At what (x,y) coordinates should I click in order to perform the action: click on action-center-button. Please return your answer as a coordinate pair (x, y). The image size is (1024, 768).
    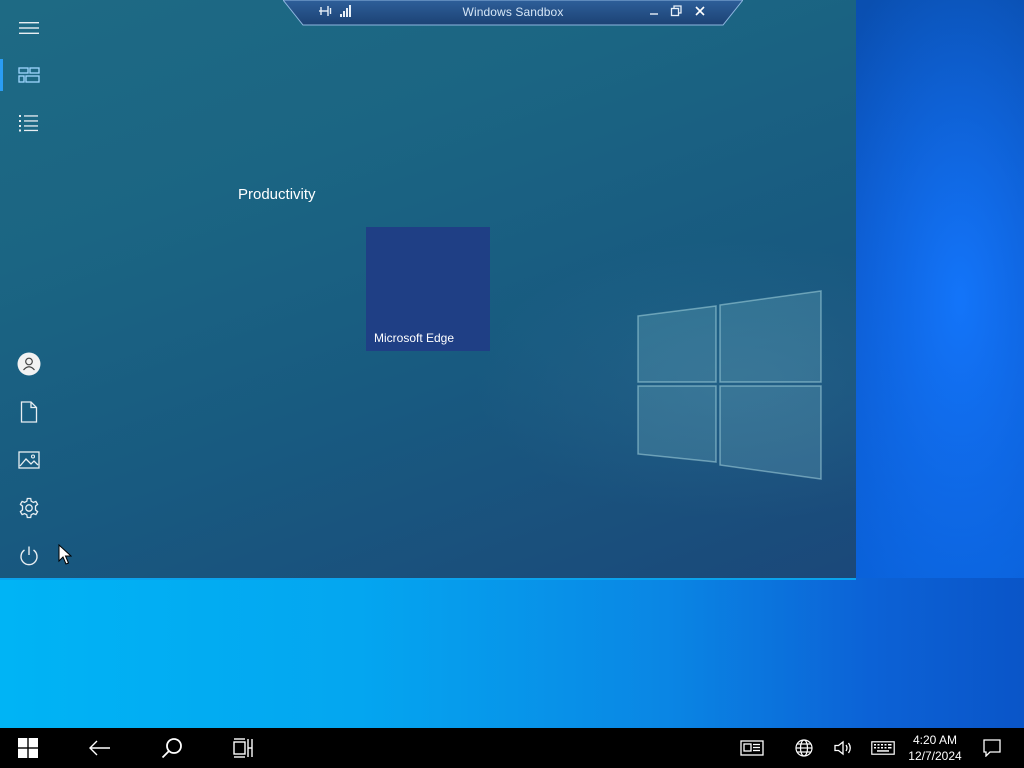
    Looking at the image, I should click on (992, 748).